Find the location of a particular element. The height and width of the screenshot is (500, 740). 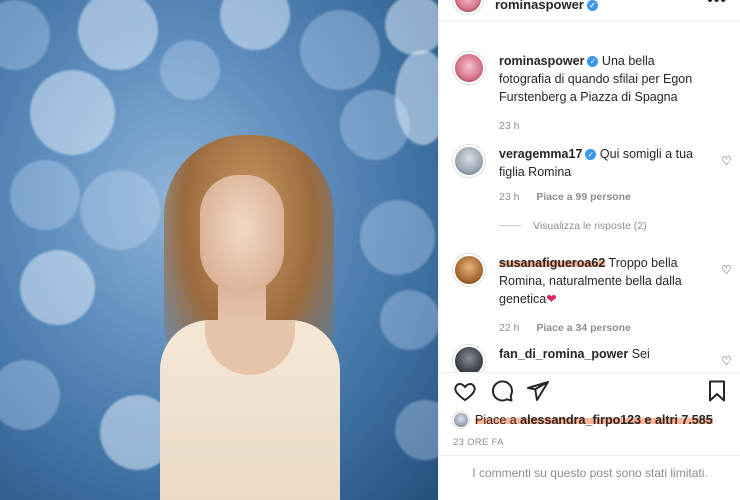

author-username-text: rominaspower is located at coordinates (539, 6).